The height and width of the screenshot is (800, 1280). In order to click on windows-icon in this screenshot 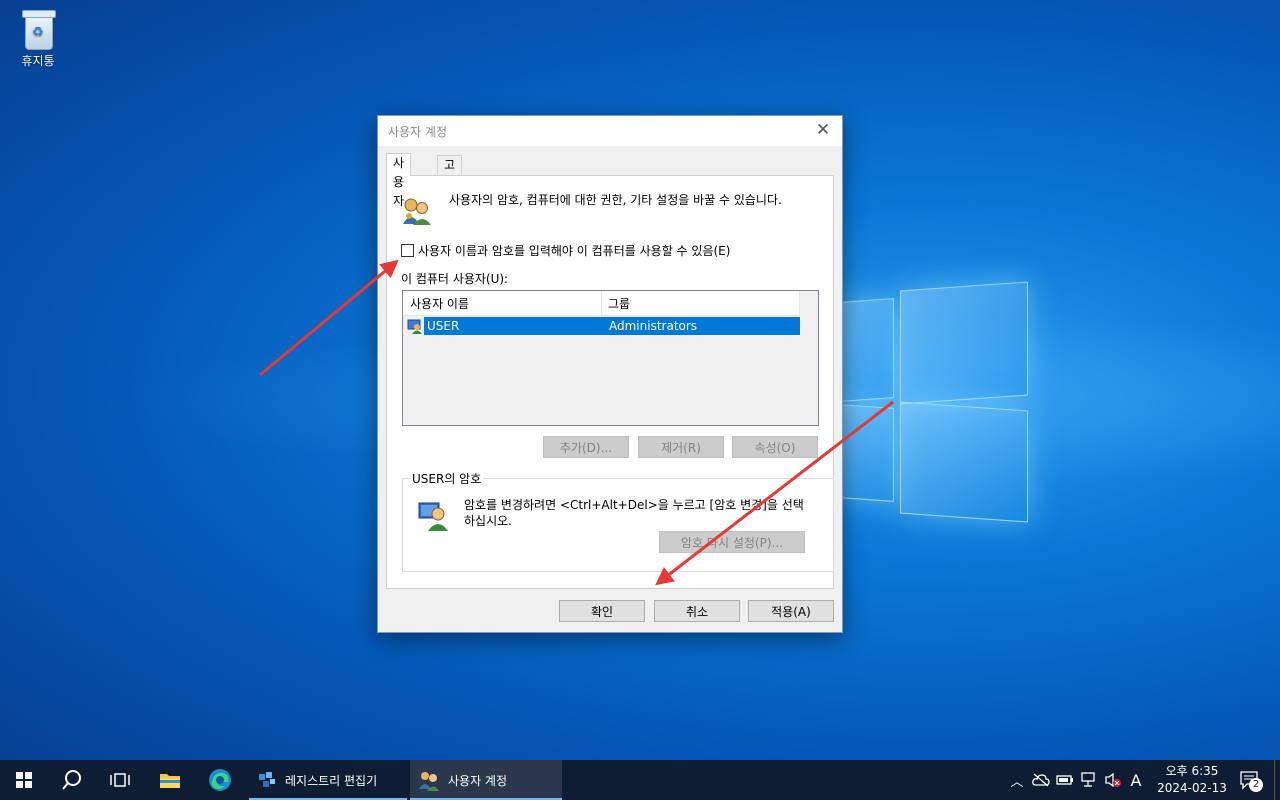, I will do `click(24, 780)`.